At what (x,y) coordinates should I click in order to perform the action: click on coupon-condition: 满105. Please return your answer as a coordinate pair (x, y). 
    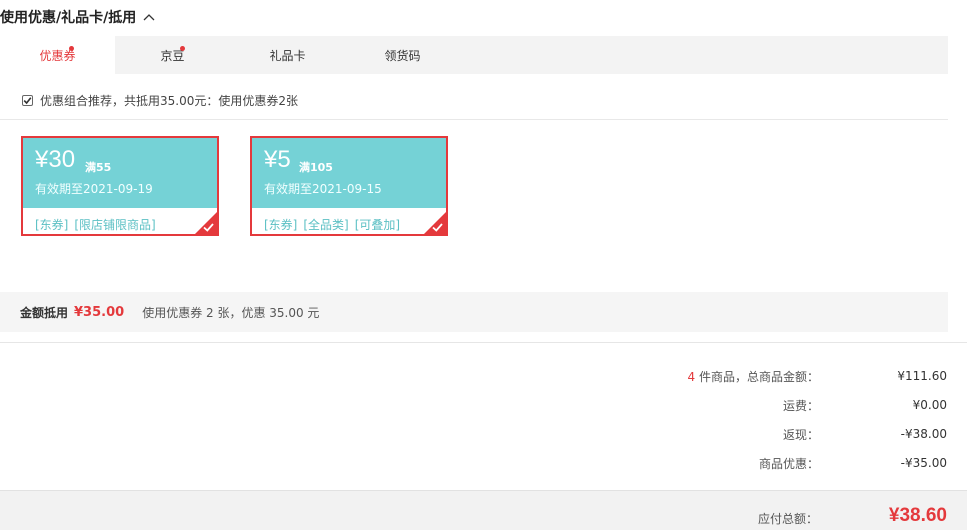
    Looking at the image, I should click on (316, 167).